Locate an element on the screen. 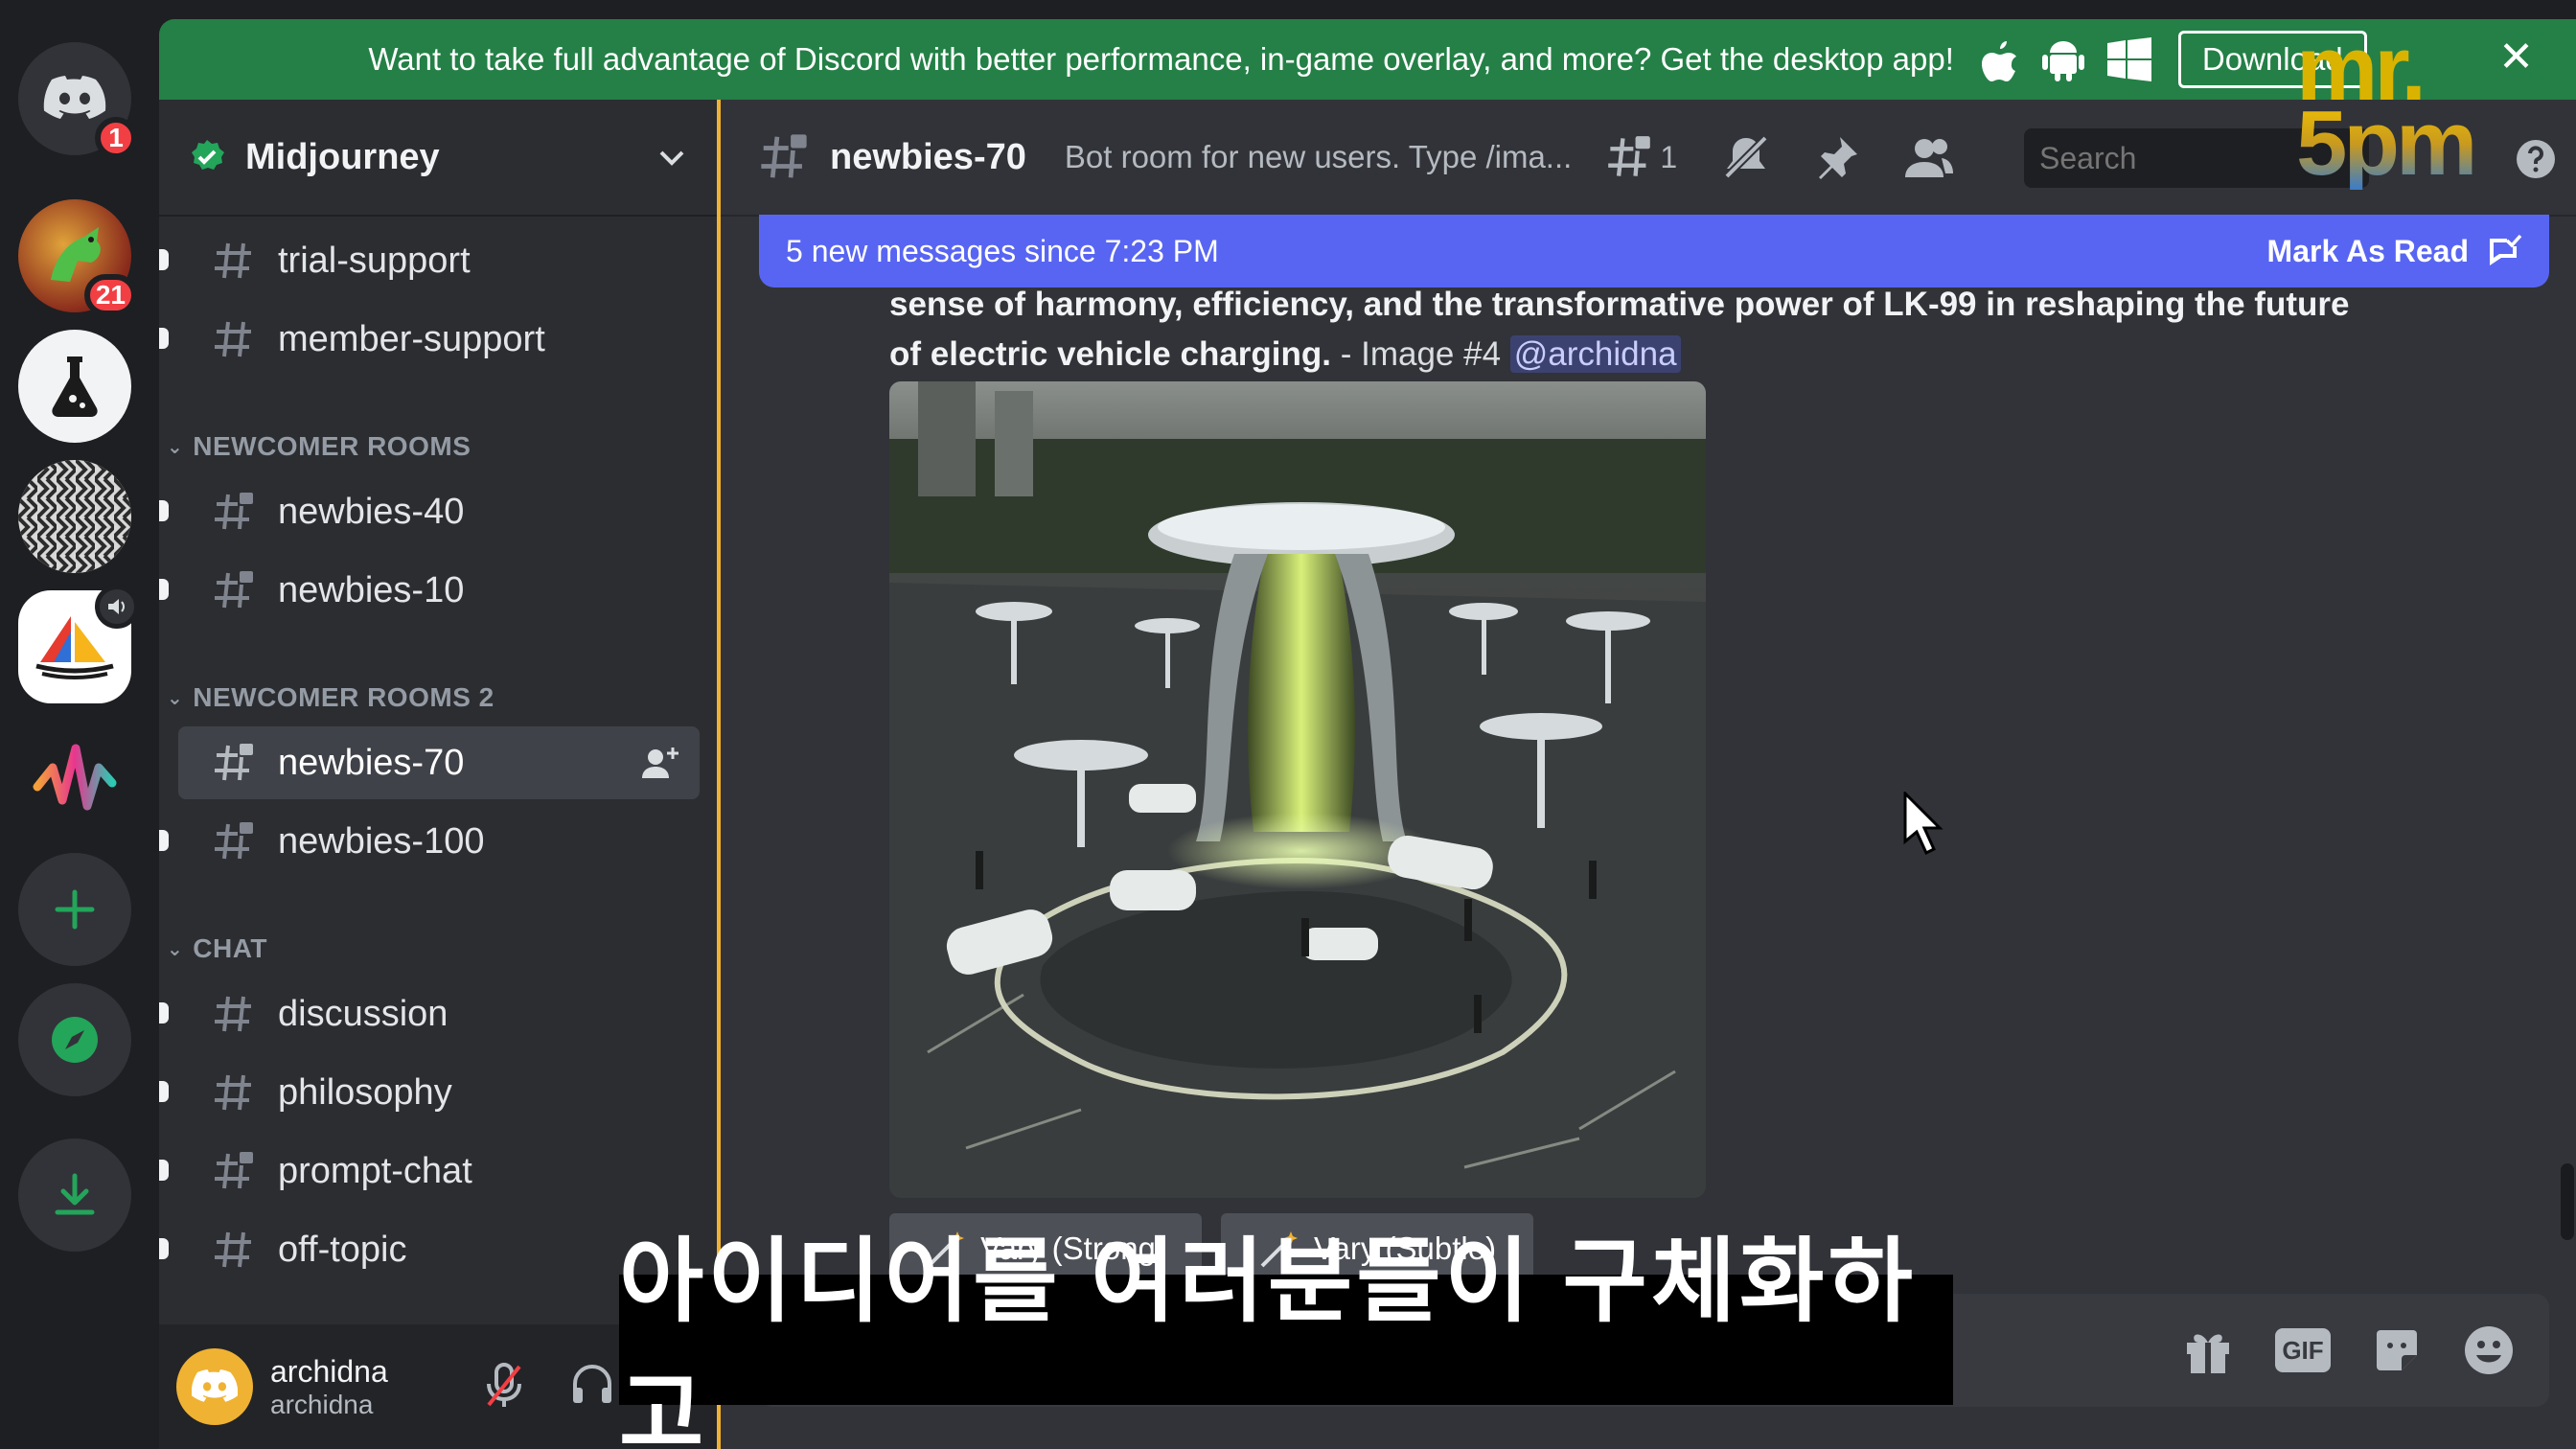  channel-newbies-40: newbies-40 is located at coordinates (429, 512).